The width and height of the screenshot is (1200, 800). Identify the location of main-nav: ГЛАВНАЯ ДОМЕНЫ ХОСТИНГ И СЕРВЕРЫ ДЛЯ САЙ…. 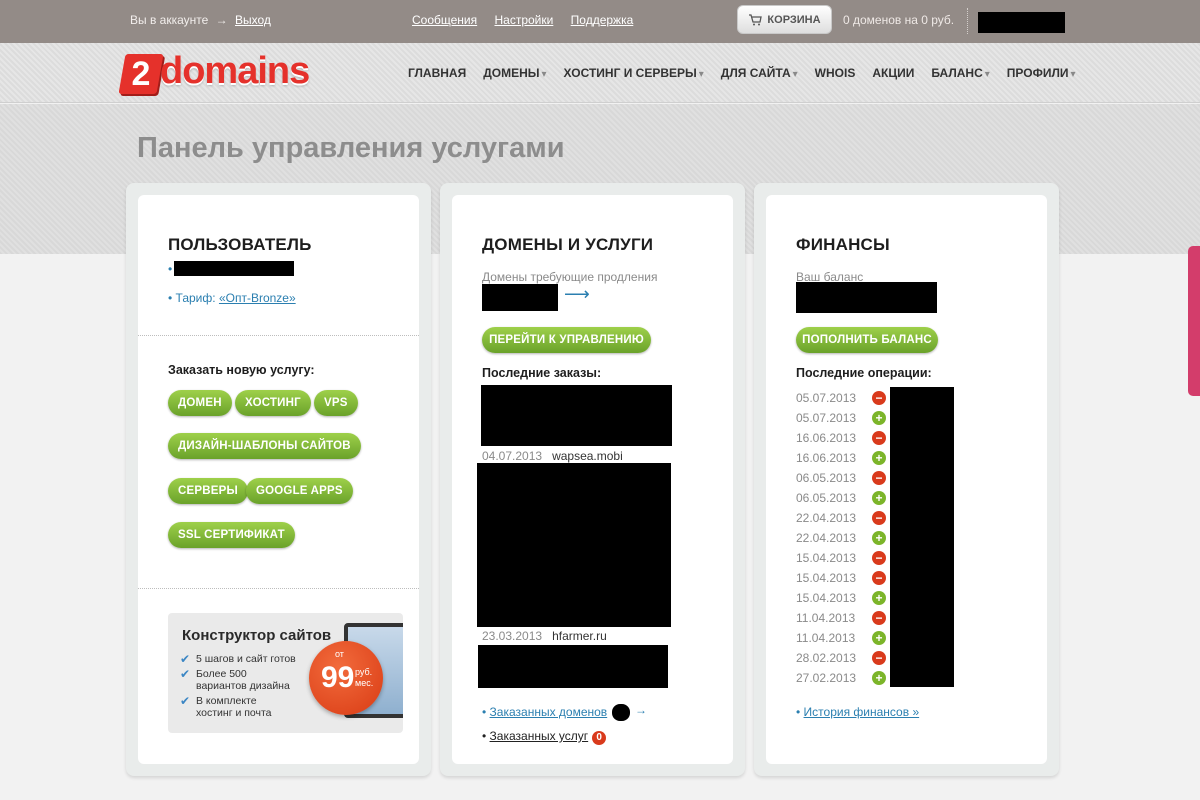
(750, 73).